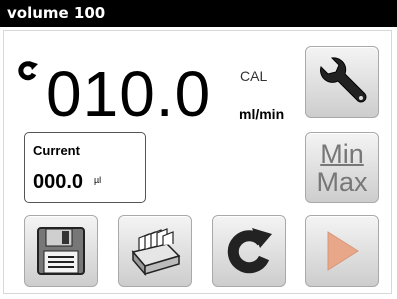 Image resolution: width=397 pixels, height=299 pixels. I want to click on floppy-disk-icon, so click(61, 251).